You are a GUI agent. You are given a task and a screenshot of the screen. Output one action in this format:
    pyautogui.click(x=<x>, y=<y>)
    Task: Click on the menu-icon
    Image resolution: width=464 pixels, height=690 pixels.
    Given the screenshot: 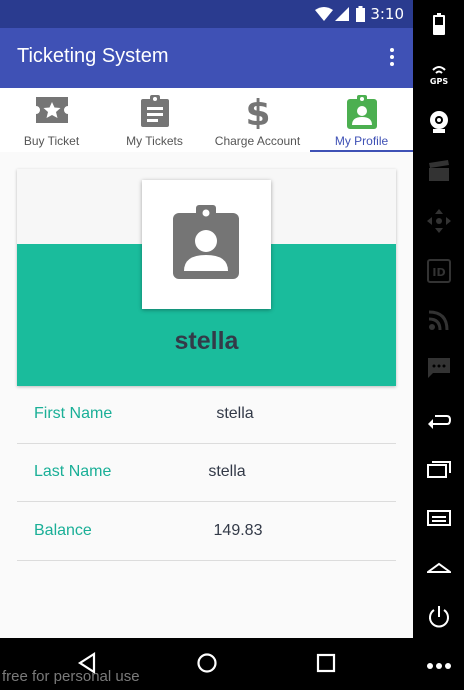 What is the action you would take?
    pyautogui.click(x=438, y=518)
    